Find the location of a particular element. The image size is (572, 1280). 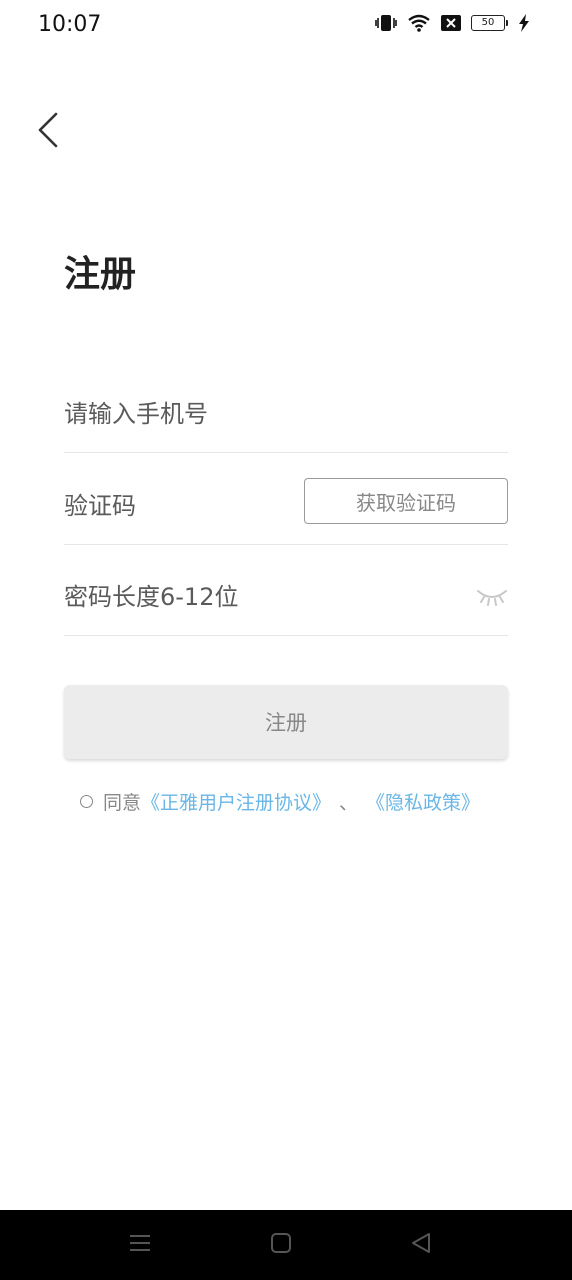

back-button is located at coordinates (49, 130).